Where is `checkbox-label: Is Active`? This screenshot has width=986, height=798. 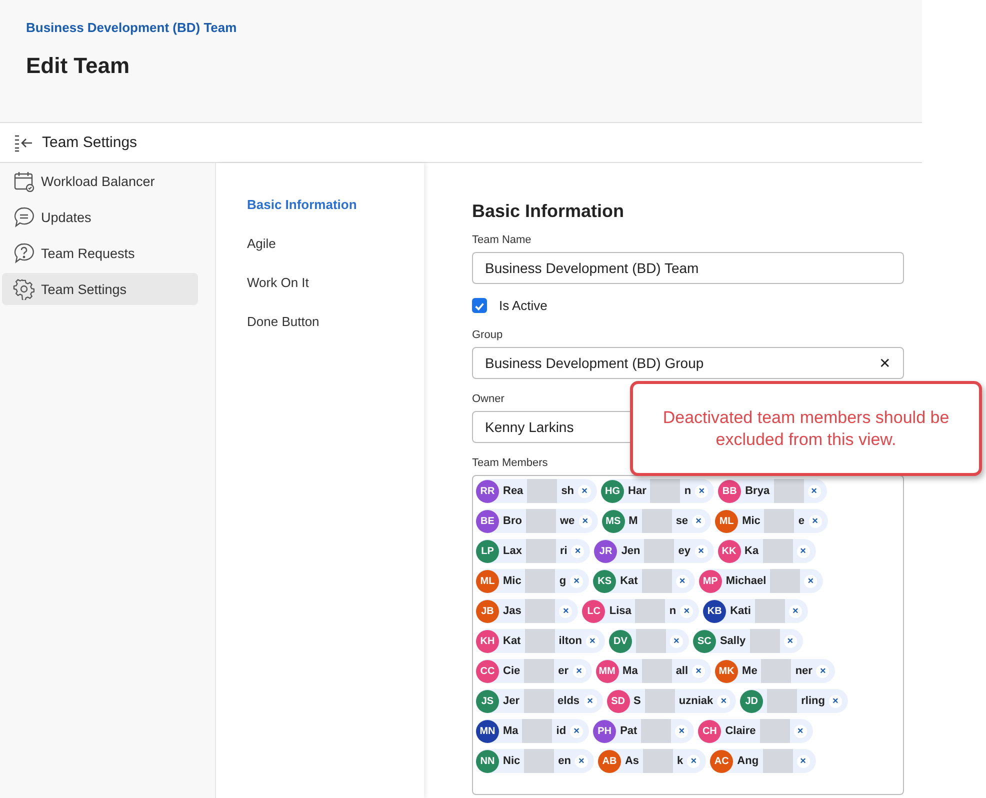
checkbox-label: Is Active is located at coordinates (523, 305).